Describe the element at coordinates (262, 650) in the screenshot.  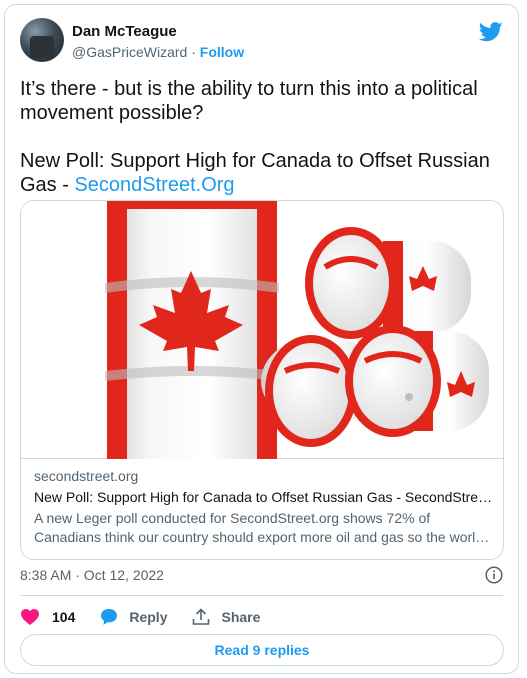
I see `read-replies-button: Read 9 replies` at that location.